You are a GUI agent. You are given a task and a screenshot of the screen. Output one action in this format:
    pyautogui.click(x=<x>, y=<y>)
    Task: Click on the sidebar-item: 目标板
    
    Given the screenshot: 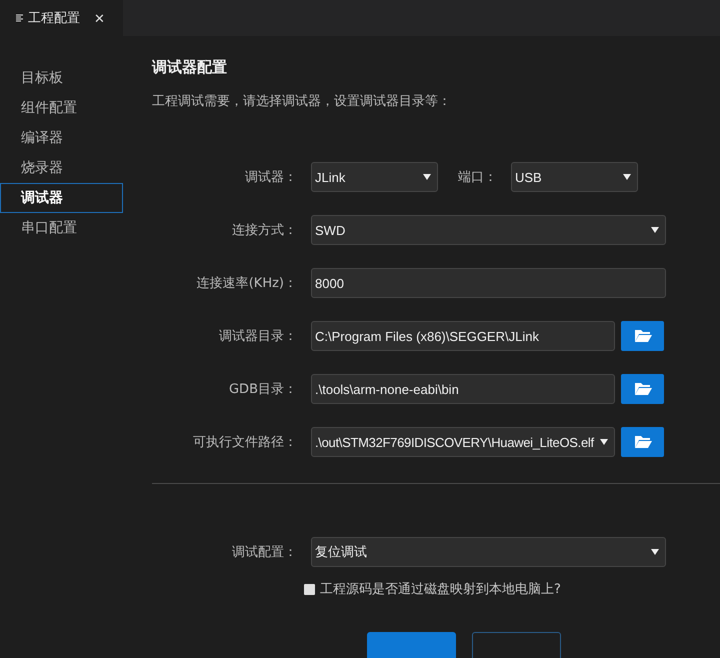 What is the action you would take?
    pyautogui.click(x=61, y=78)
    